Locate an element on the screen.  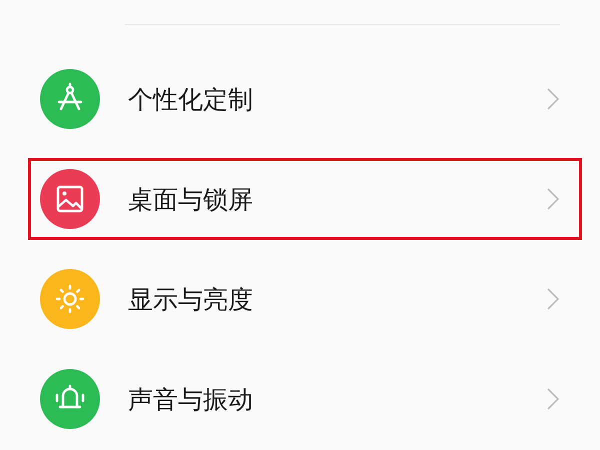
settings-label: 显示与亮度 is located at coordinates (337, 299).